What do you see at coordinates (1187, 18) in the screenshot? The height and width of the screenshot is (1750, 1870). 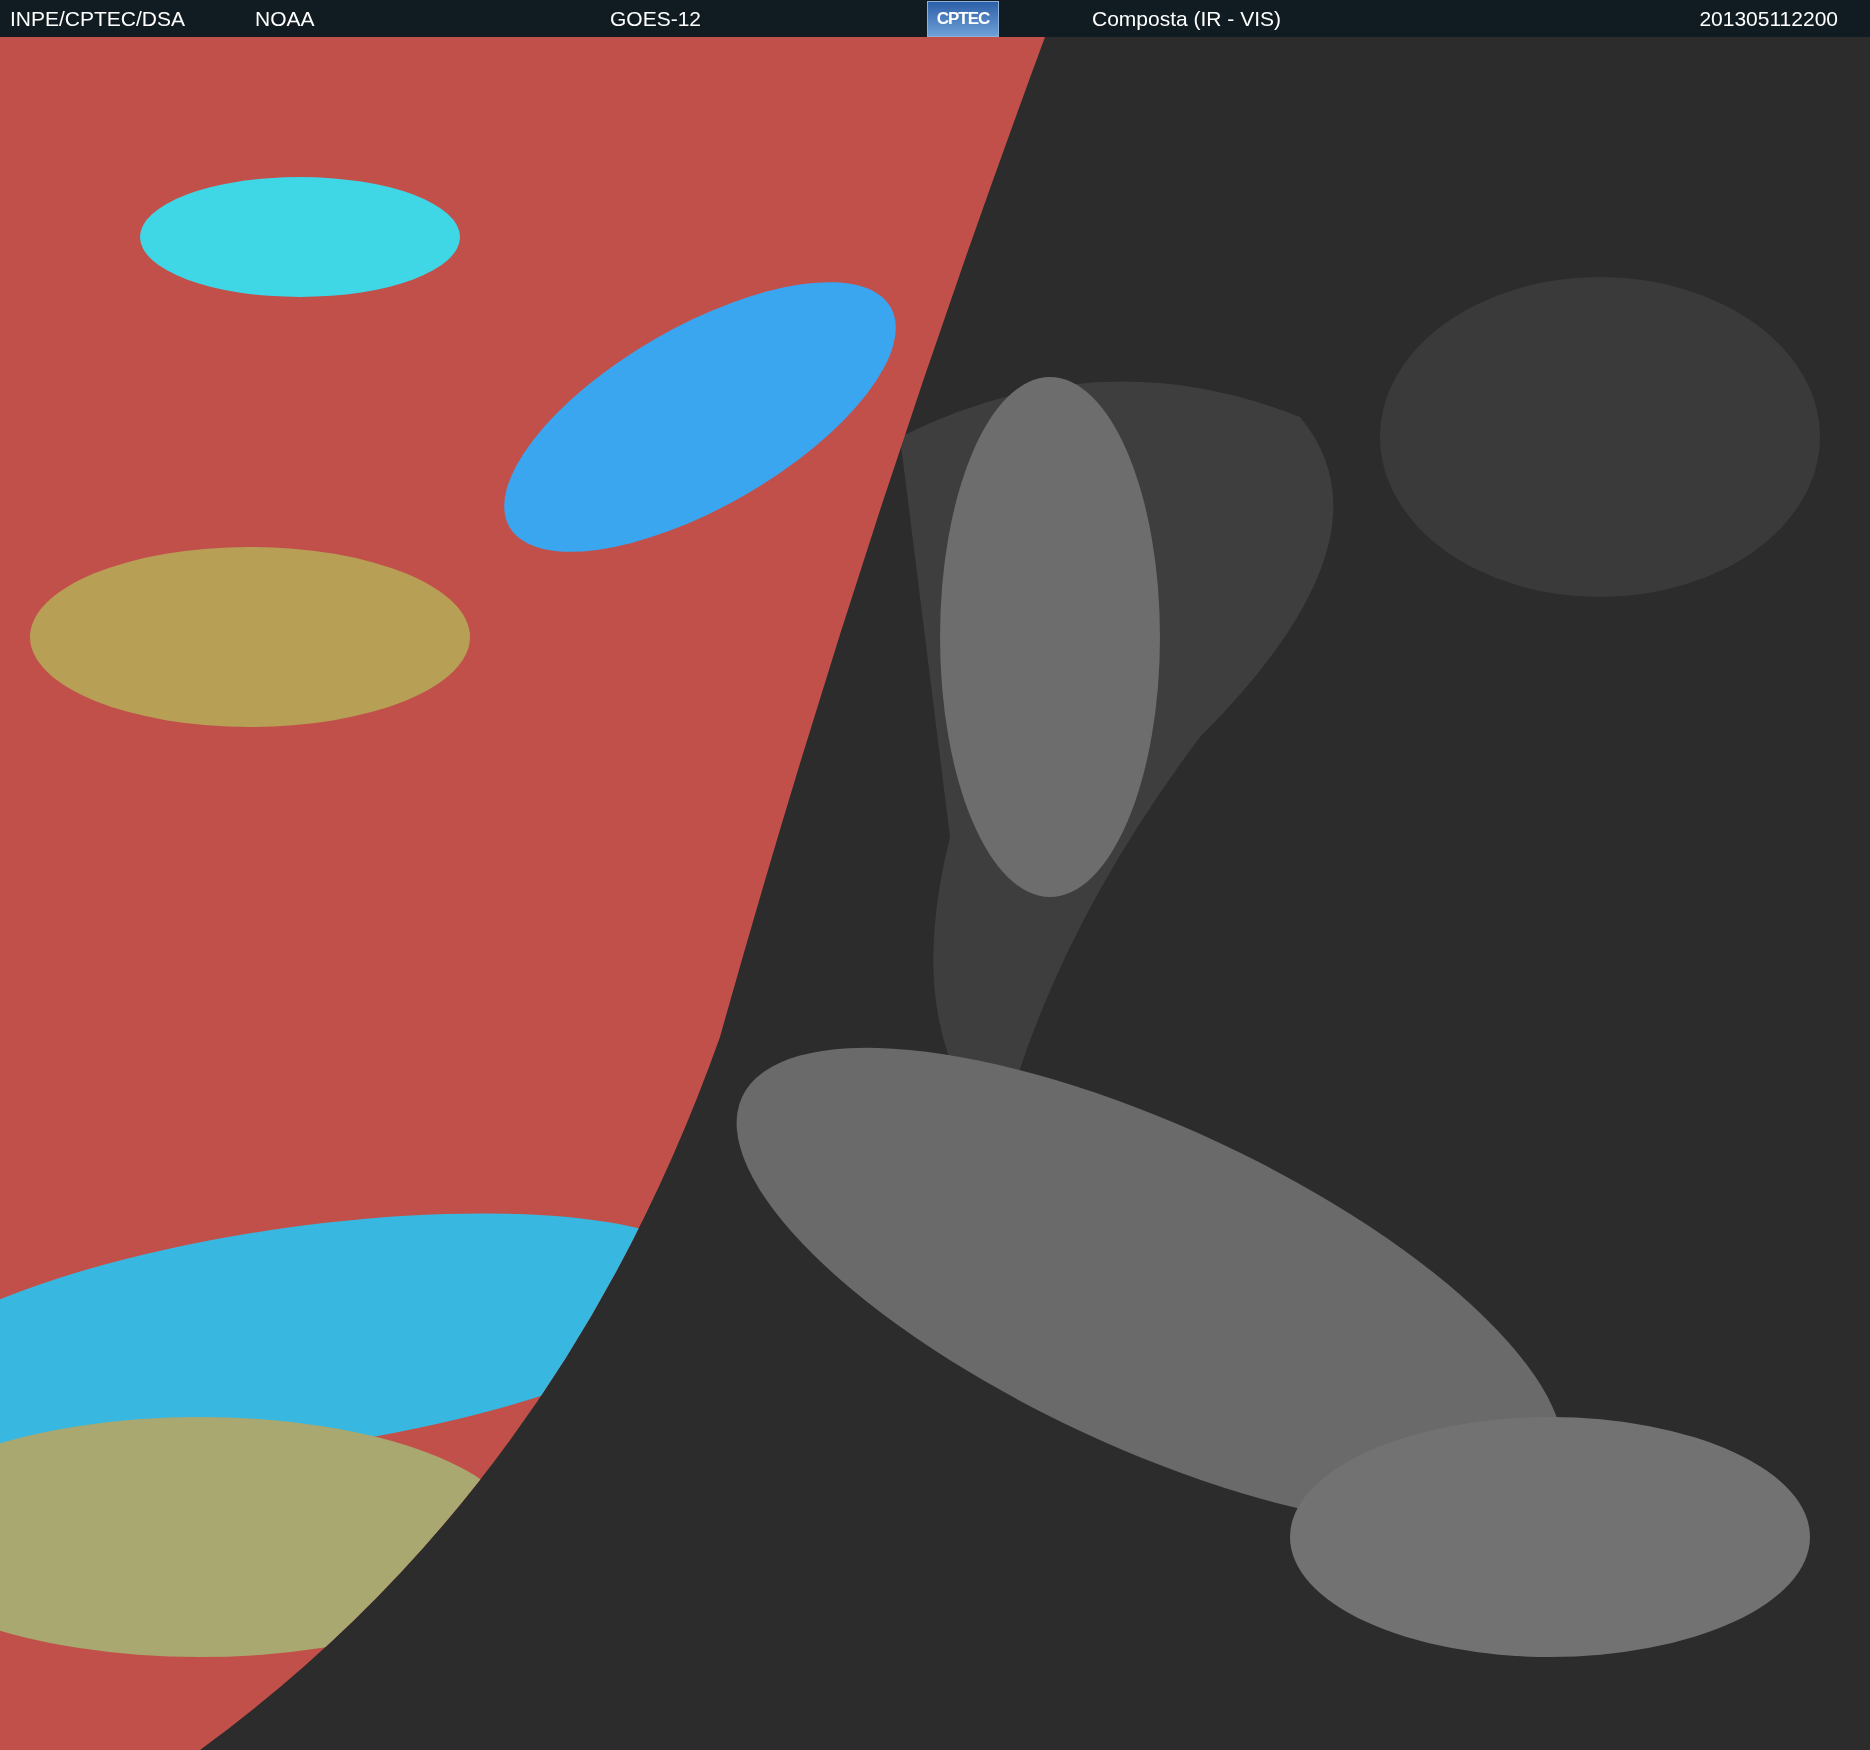 I see `product-label: Composta (IR - VIS)` at bounding box center [1187, 18].